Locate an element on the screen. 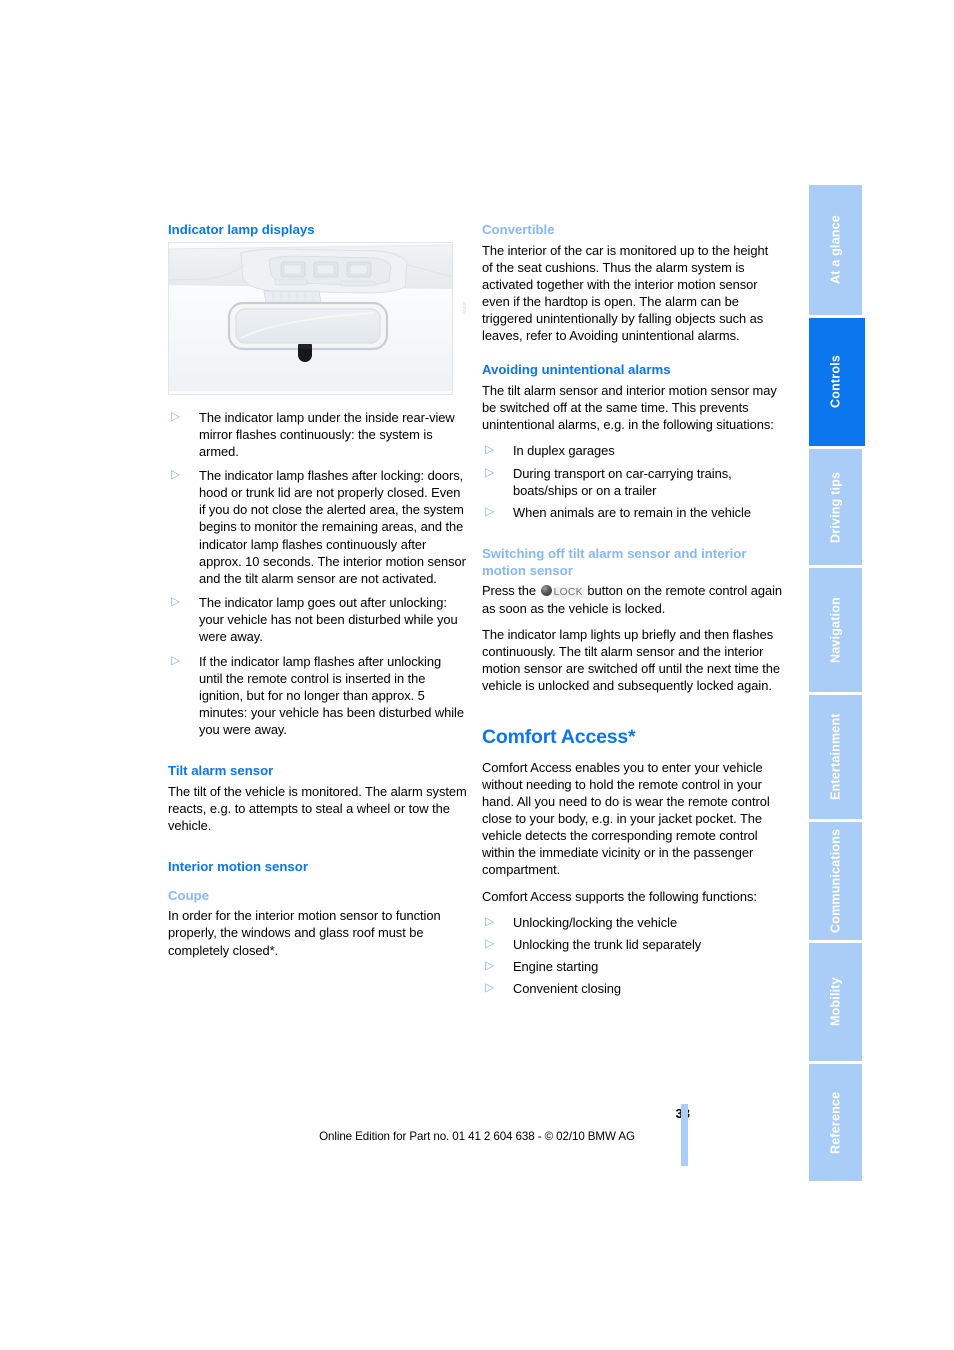  tab-label: Communications is located at coordinates (835, 881).